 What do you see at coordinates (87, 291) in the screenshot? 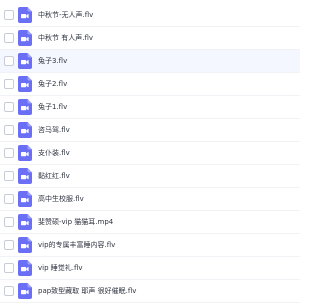
I see `file-name: pap致型藏取 耶声 很好催眠.flv` at bounding box center [87, 291].